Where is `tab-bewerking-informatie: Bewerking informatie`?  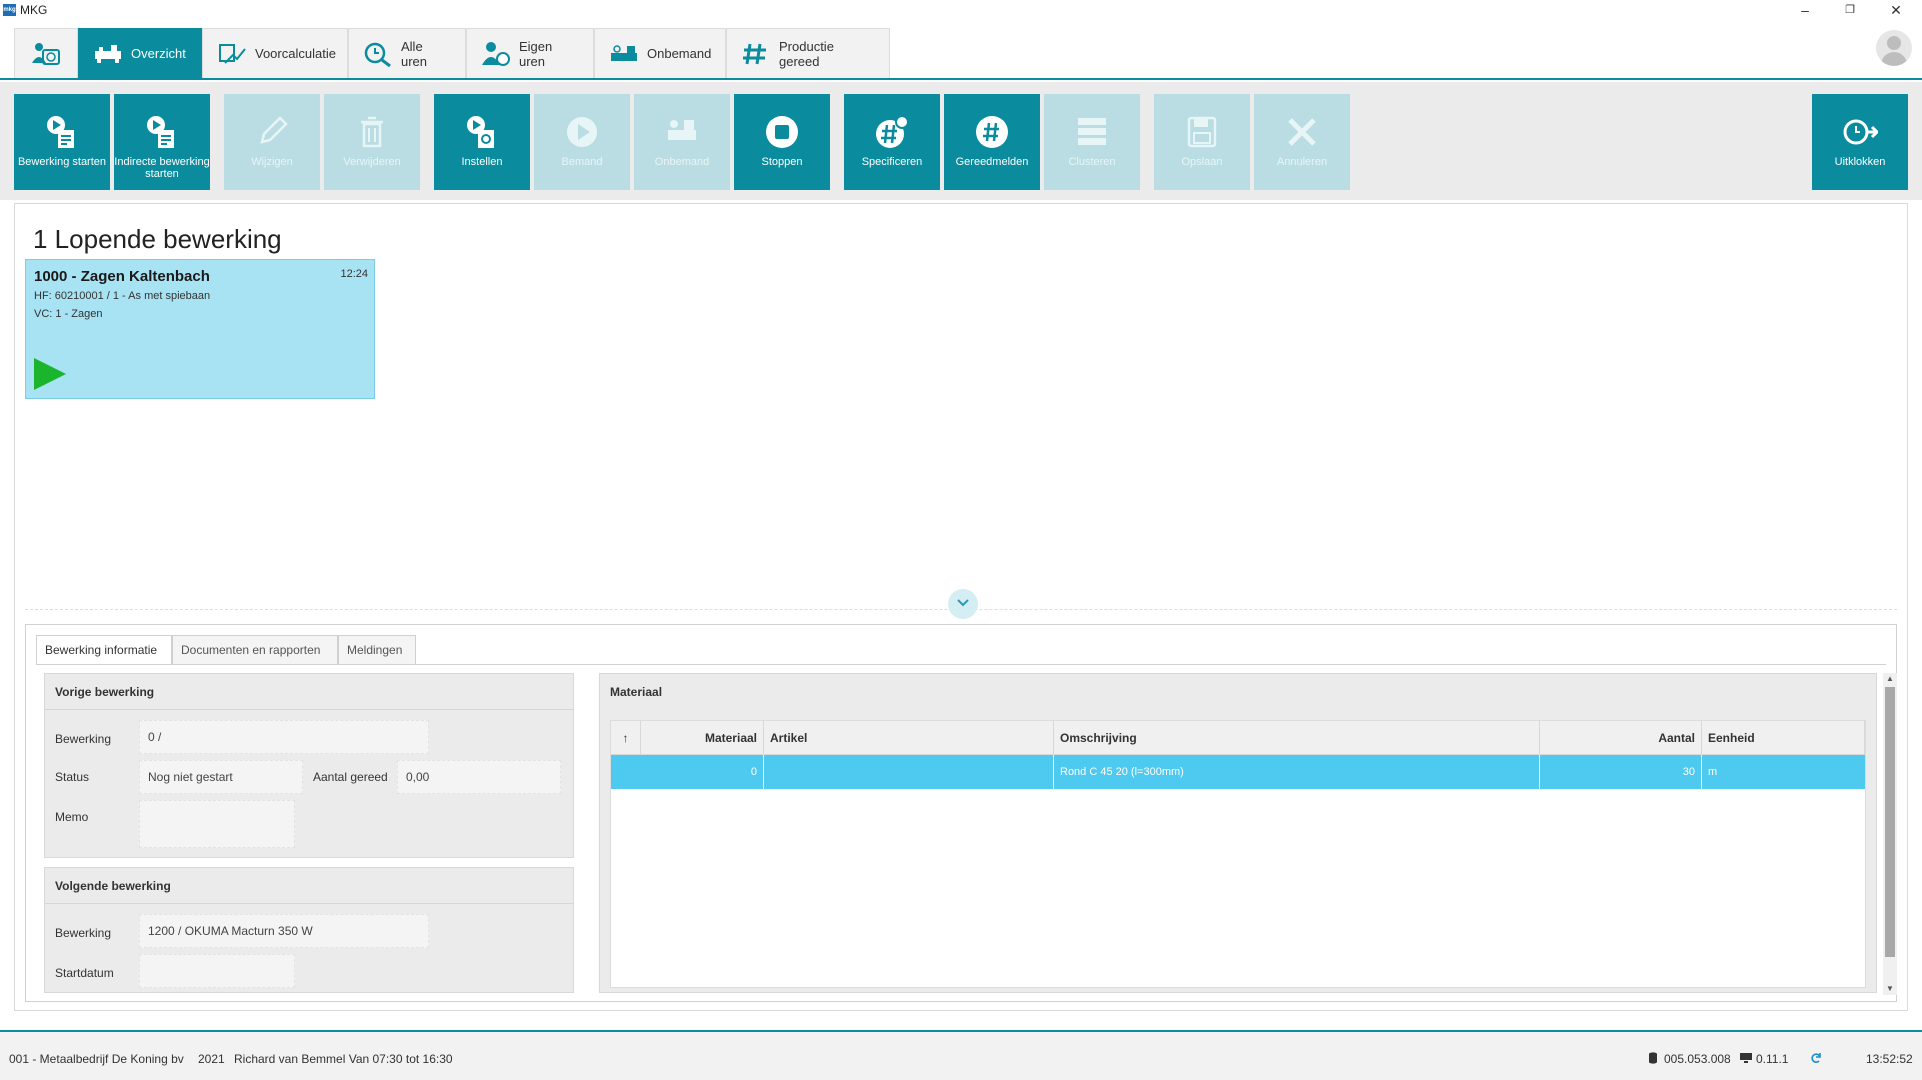
tab-bewerking-informatie: Bewerking informatie is located at coordinates (104, 650).